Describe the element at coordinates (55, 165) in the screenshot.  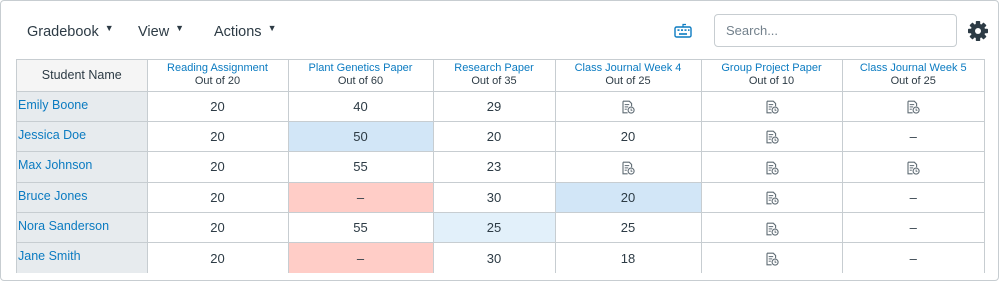
I see `student-name-link: Max Johnson` at that location.